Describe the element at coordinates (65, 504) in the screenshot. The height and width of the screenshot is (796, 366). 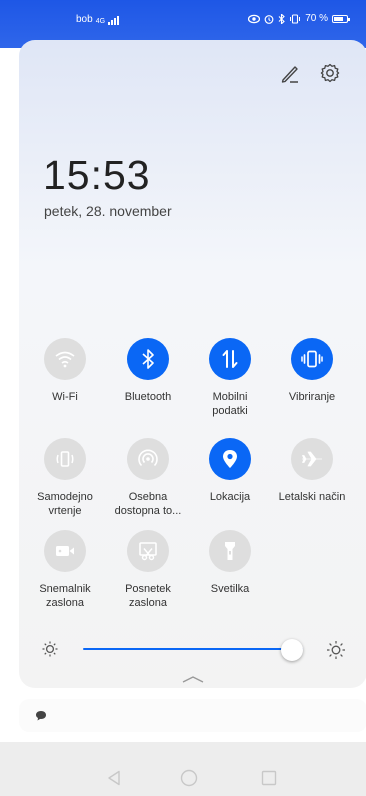
I see `tile-auto-rotate-label: Samodejno vrtenje` at that location.